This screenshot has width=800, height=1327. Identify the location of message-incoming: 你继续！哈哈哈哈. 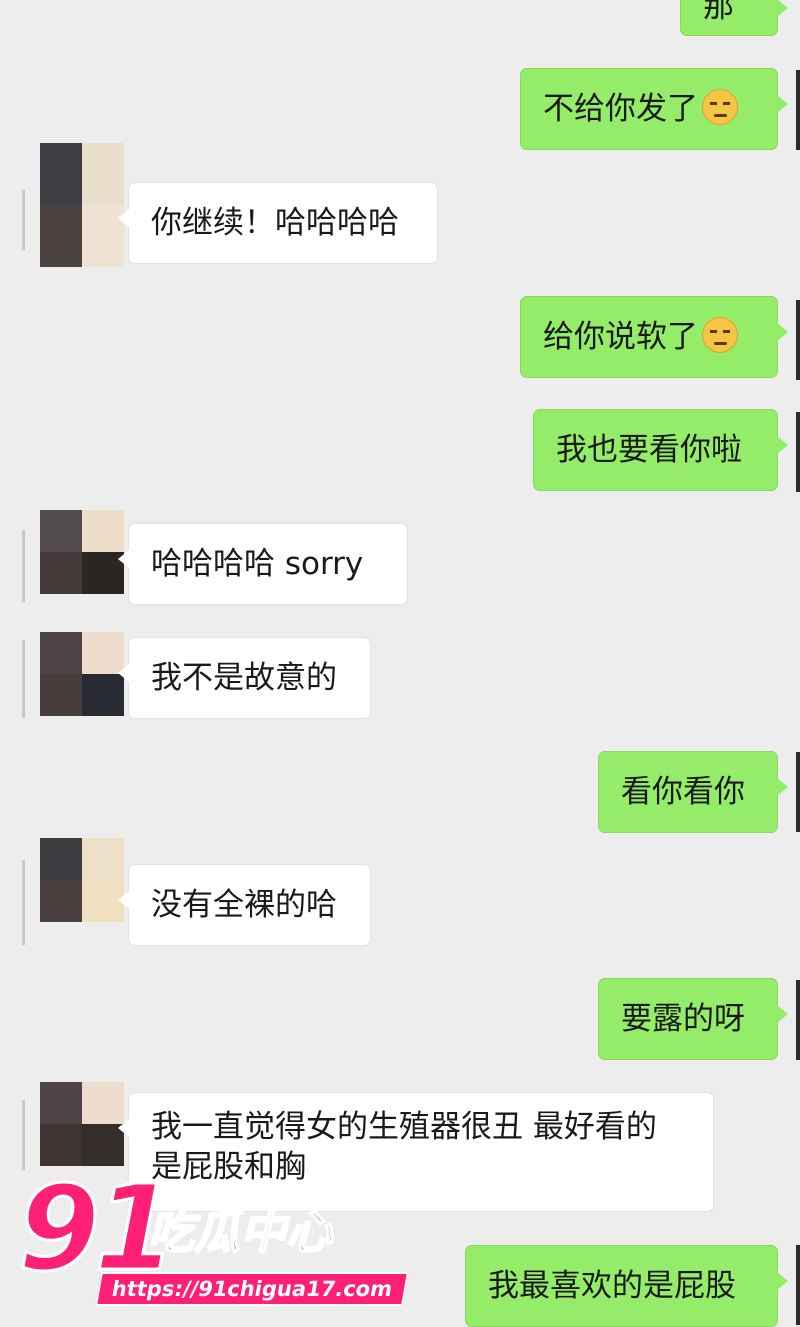
(278, 223).